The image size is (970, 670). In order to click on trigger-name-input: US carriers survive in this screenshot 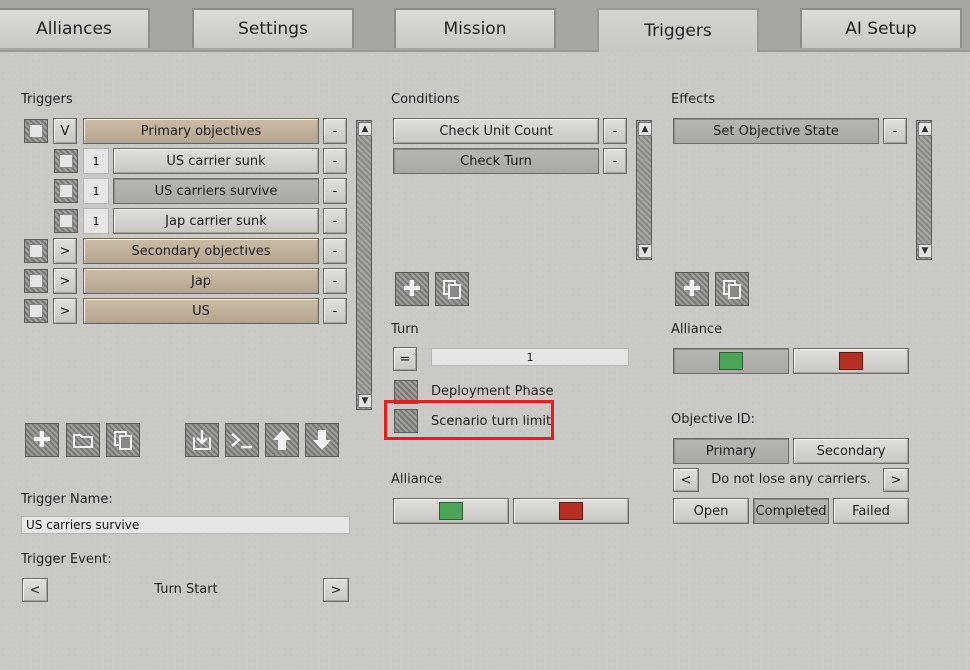, I will do `click(185, 525)`.